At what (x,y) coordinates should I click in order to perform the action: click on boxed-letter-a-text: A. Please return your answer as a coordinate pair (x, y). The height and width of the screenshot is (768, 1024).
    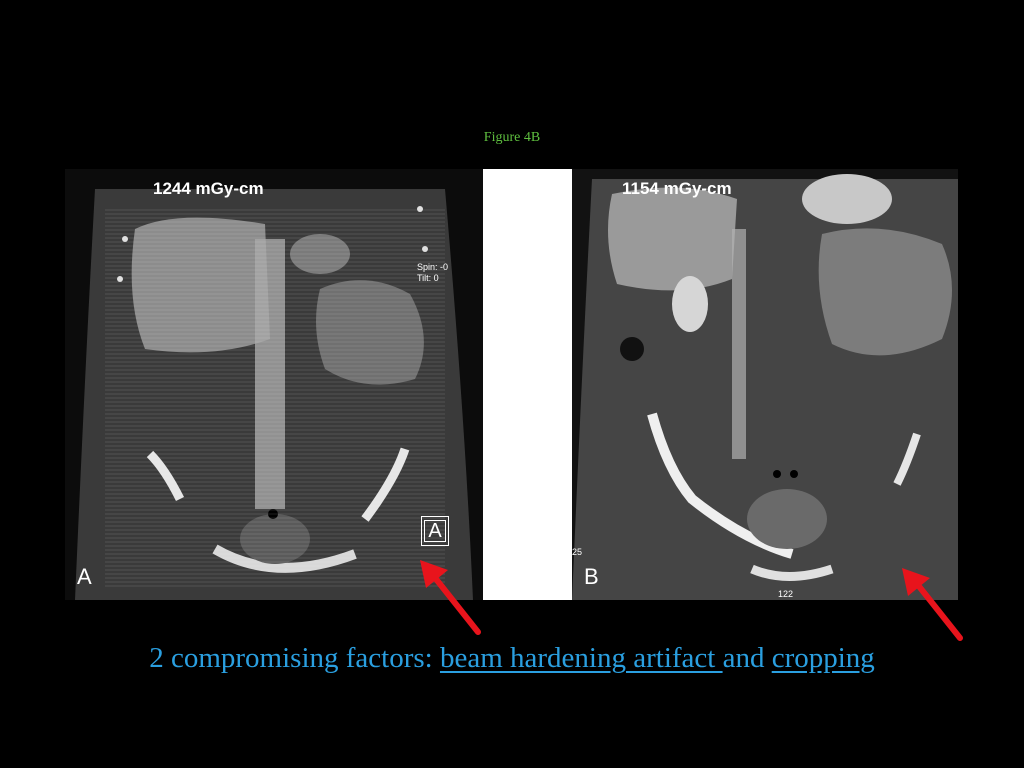
    Looking at the image, I should click on (435, 531).